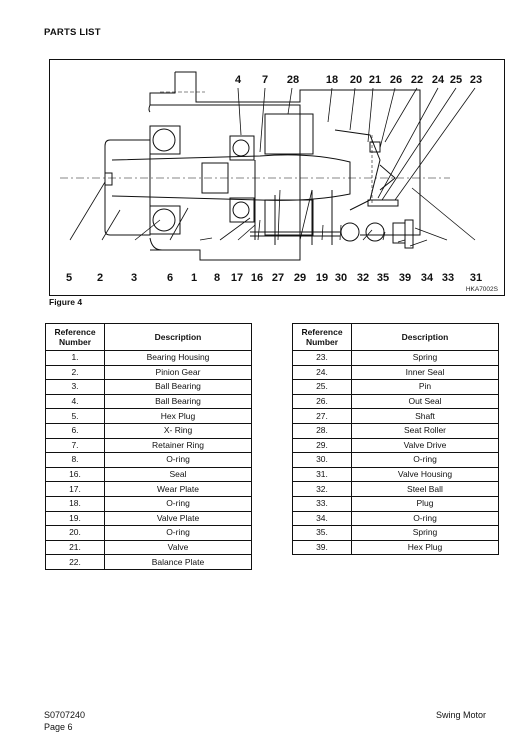 This screenshot has width=530, height=738. Describe the element at coordinates (231, 177) in the screenshot. I see `shaft-outline` at that location.